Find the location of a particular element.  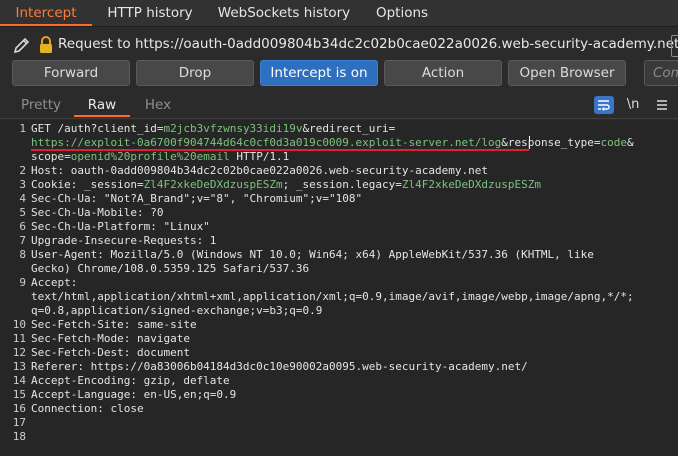

line-number: 2 is located at coordinates (22, 170).